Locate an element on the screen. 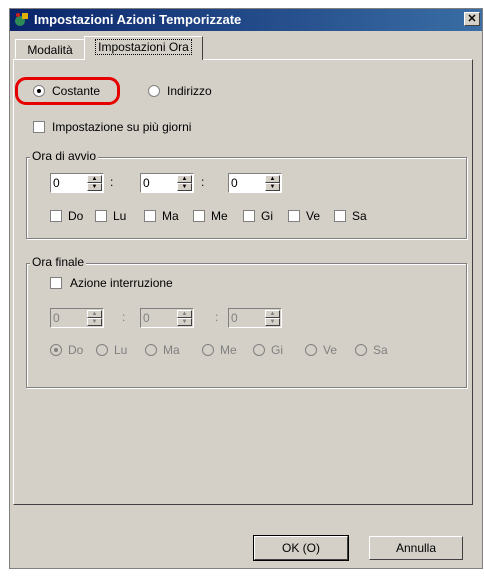 Image resolution: width=484 pixels, height=576 pixels. start-minutes-input is located at coordinates (158, 183).